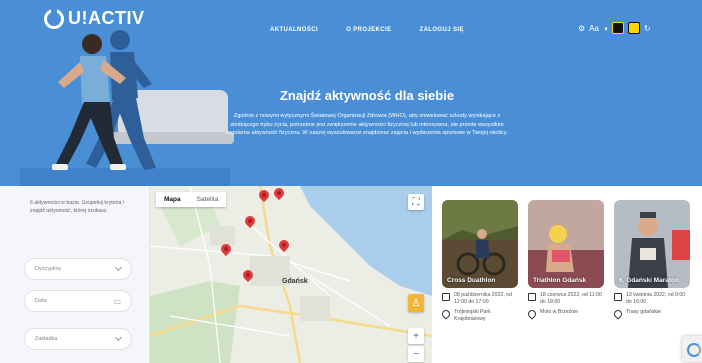 The image size is (702, 363). I want to click on contrast-icon: ◑, so click(605, 28).